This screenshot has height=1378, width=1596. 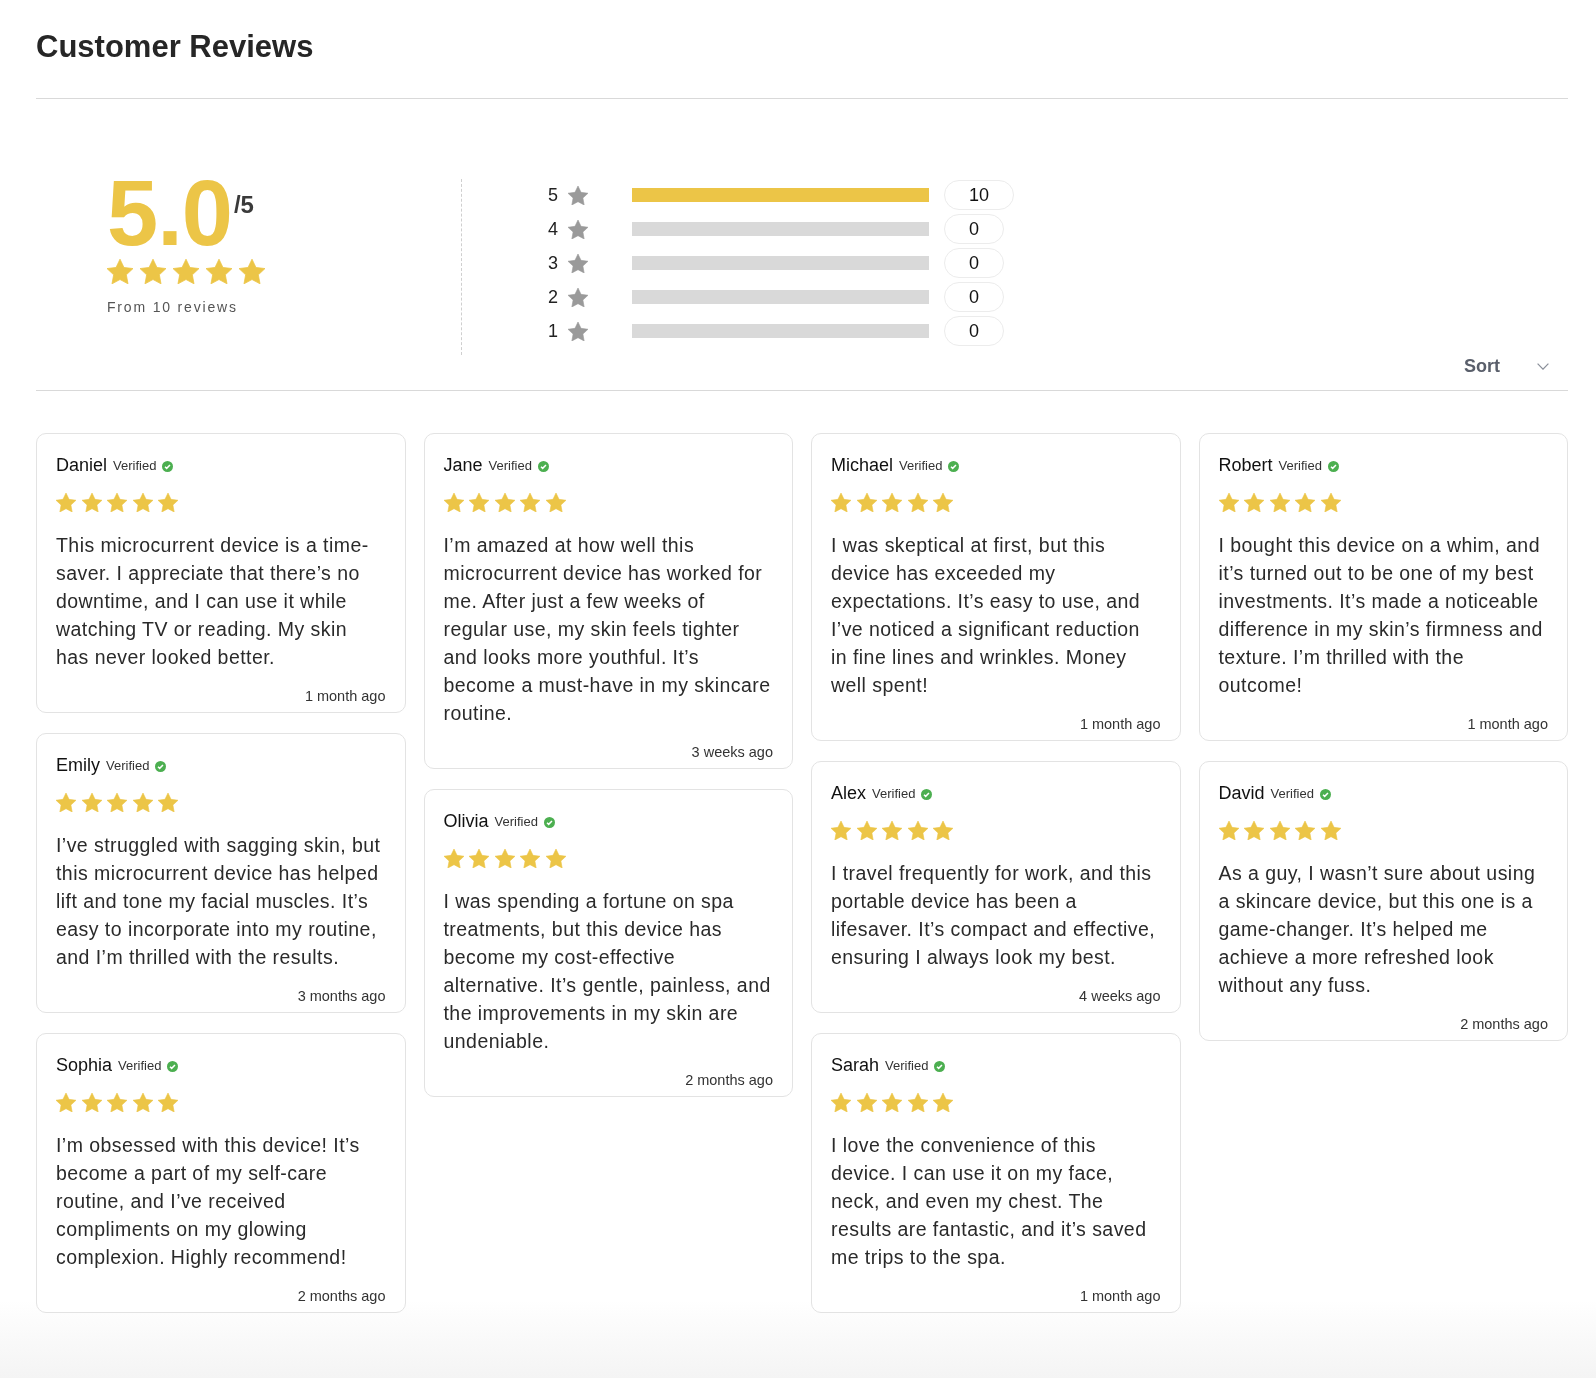 What do you see at coordinates (607, 971) in the screenshot?
I see `review-text: I was spending a fortune on spa treatments, but this device has become my cost-effective alternative. It’s gentle, painless, and the improvements in my skin are undeniable.` at bounding box center [607, 971].